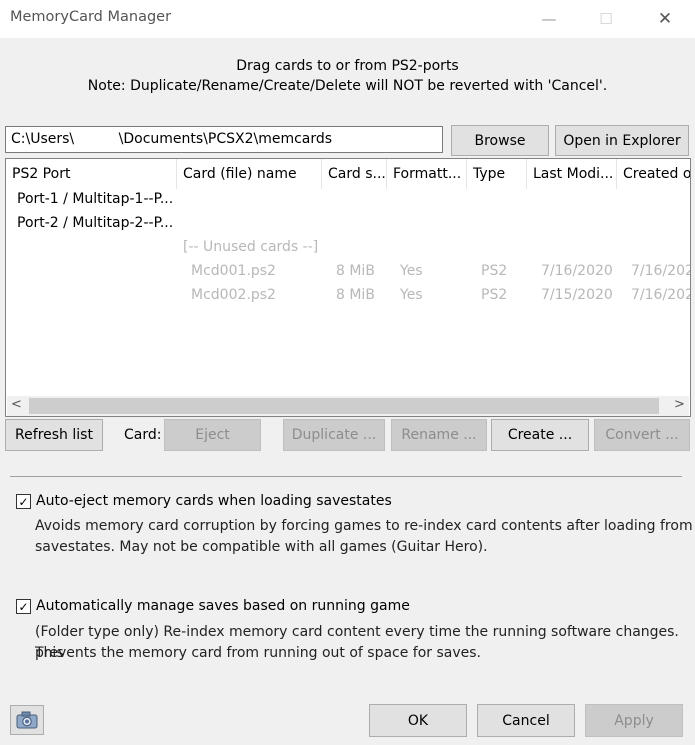  I want to click on auto-eject-checkbox: ✓, so click(23, 501).